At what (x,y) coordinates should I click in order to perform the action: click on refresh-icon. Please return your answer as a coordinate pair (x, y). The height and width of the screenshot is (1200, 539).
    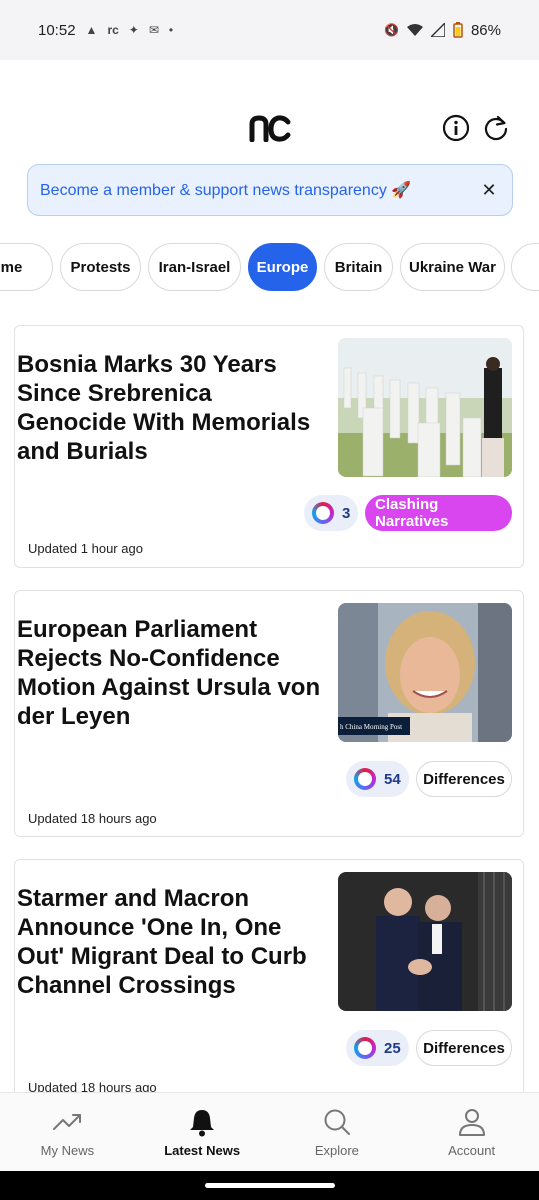
    Looking at the image, I should click on (496, 128).